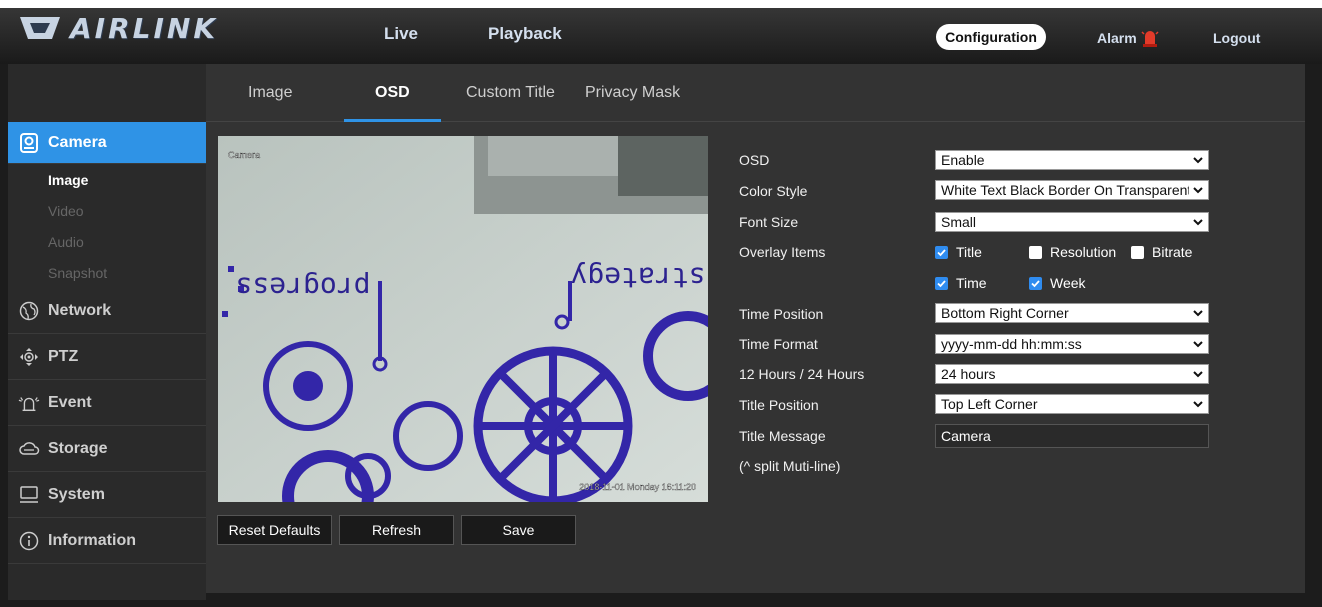  Describe the element at coordinates (78, 448) in the screenshot. I see `sidebar-item-label: Storage` at that location.